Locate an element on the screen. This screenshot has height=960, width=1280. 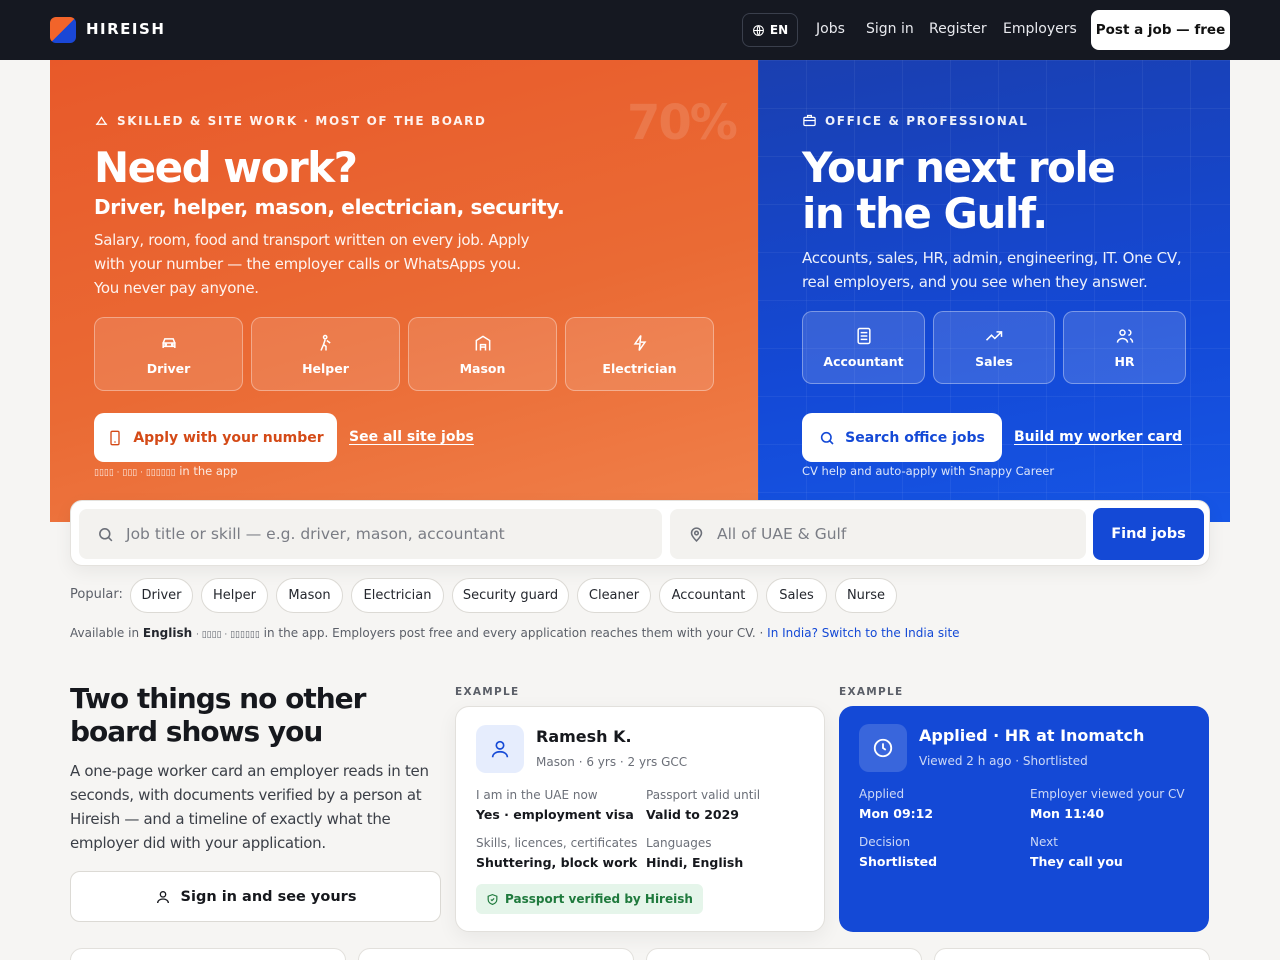
build-worker-card-link: Build my worker card is located at coordinates (1098, 437).